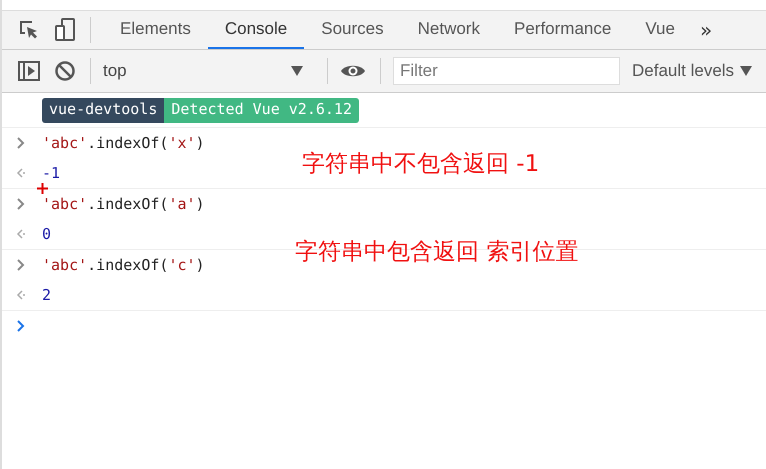  What do you see at coordinates (660, 30) in the screenshot?
I see `tab: Vue` at bounding box center [660, 30].